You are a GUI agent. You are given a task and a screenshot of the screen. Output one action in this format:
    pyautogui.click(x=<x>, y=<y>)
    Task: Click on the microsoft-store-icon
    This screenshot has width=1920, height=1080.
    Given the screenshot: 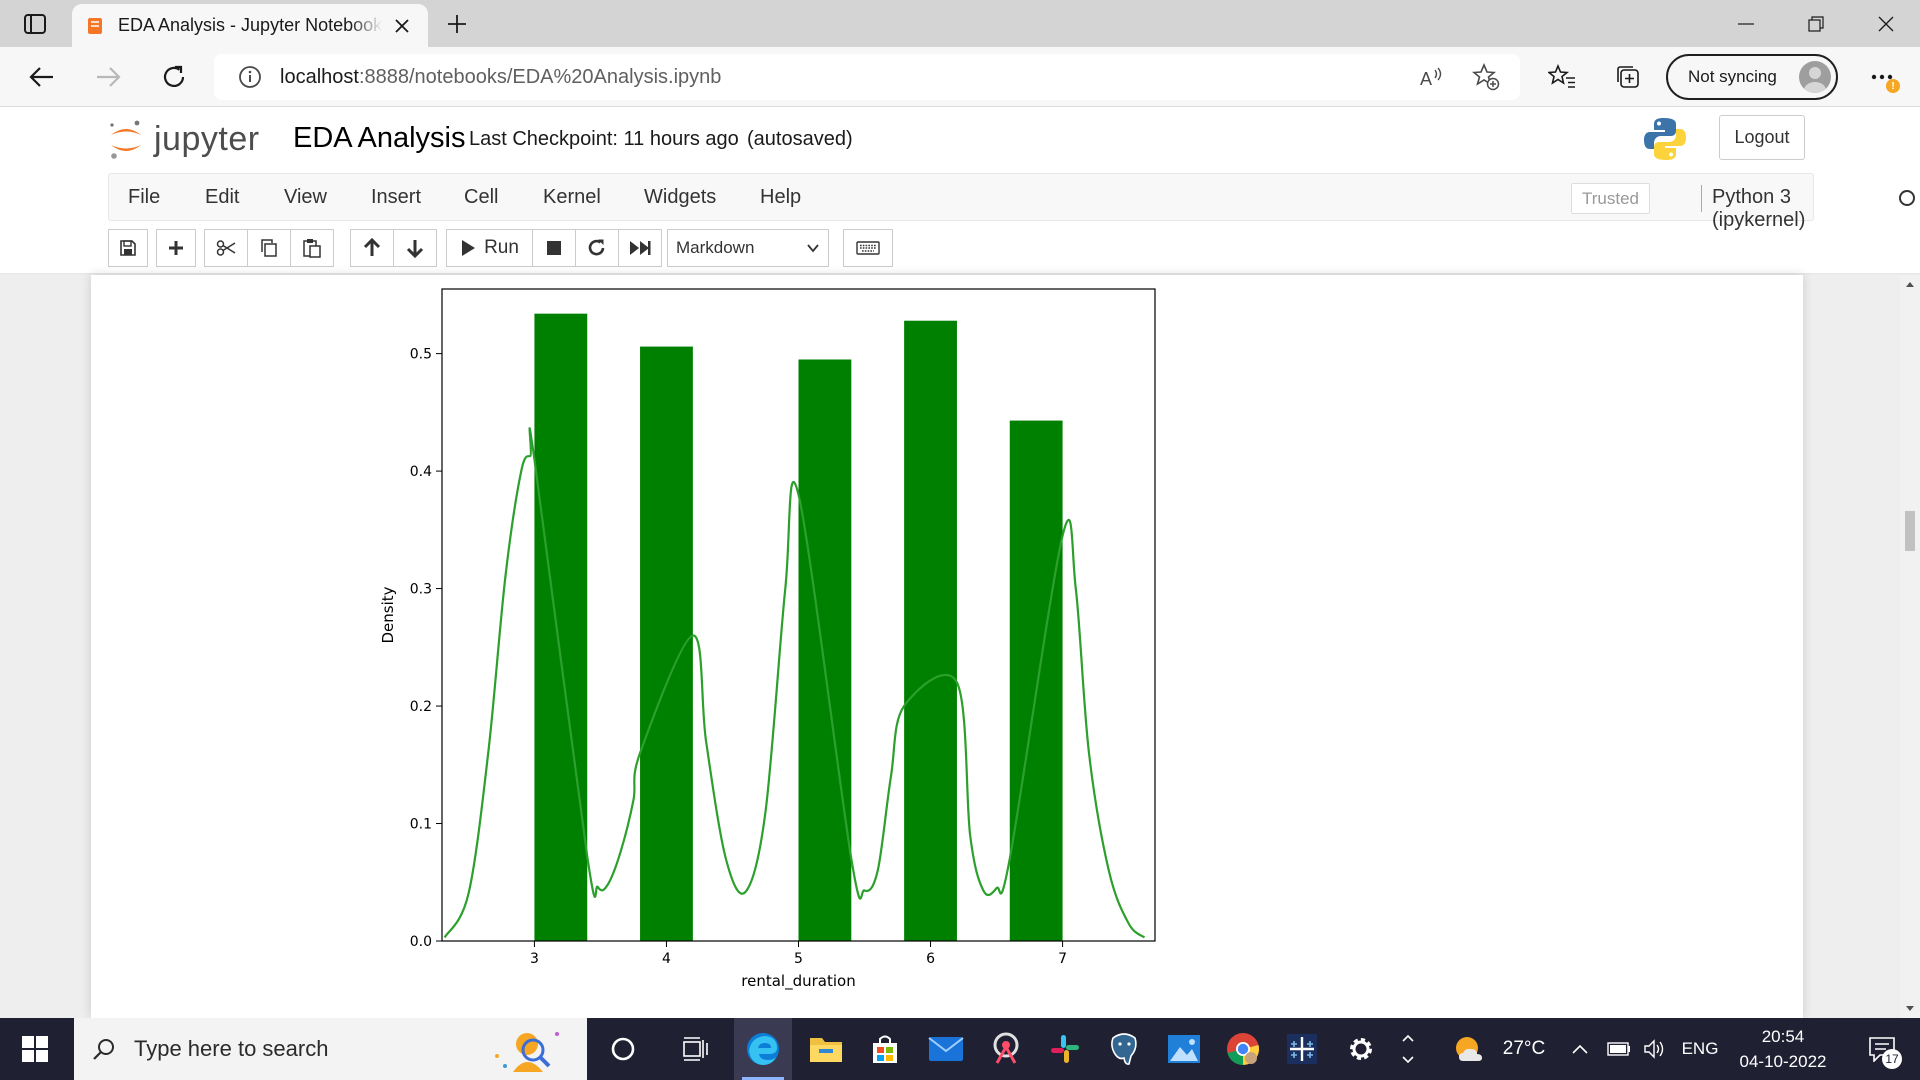 What is the action you would take?
    pyautogui.click(x=885, y=1049)
    